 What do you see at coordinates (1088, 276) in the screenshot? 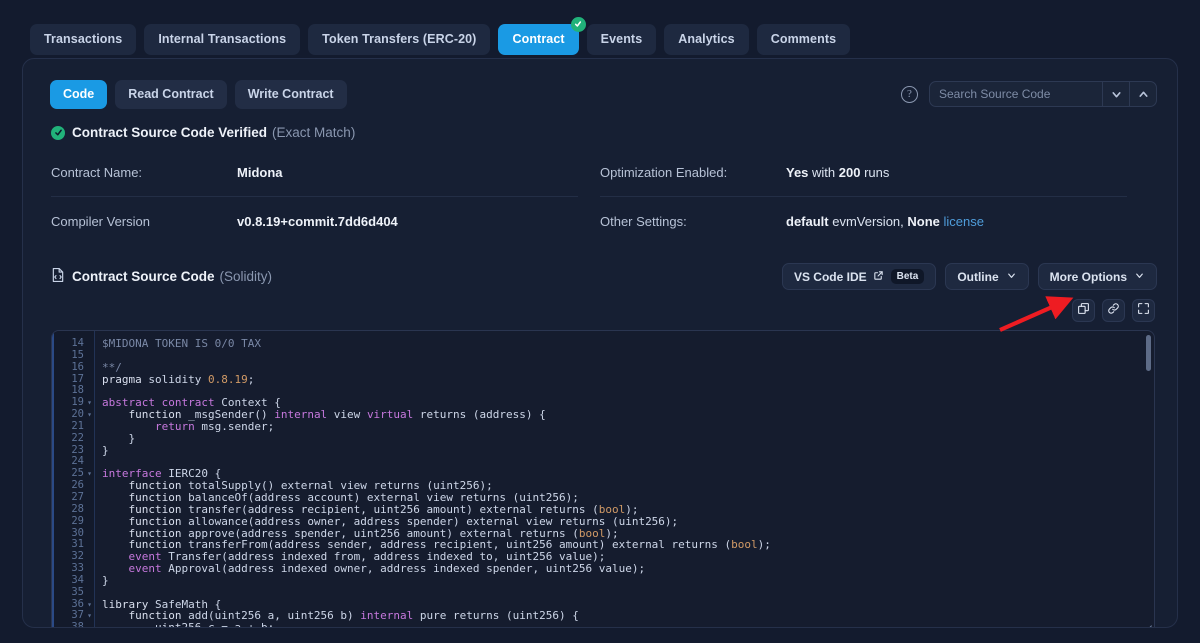
I see `more-options-label: More Options` at bounding box center [1088, 276].